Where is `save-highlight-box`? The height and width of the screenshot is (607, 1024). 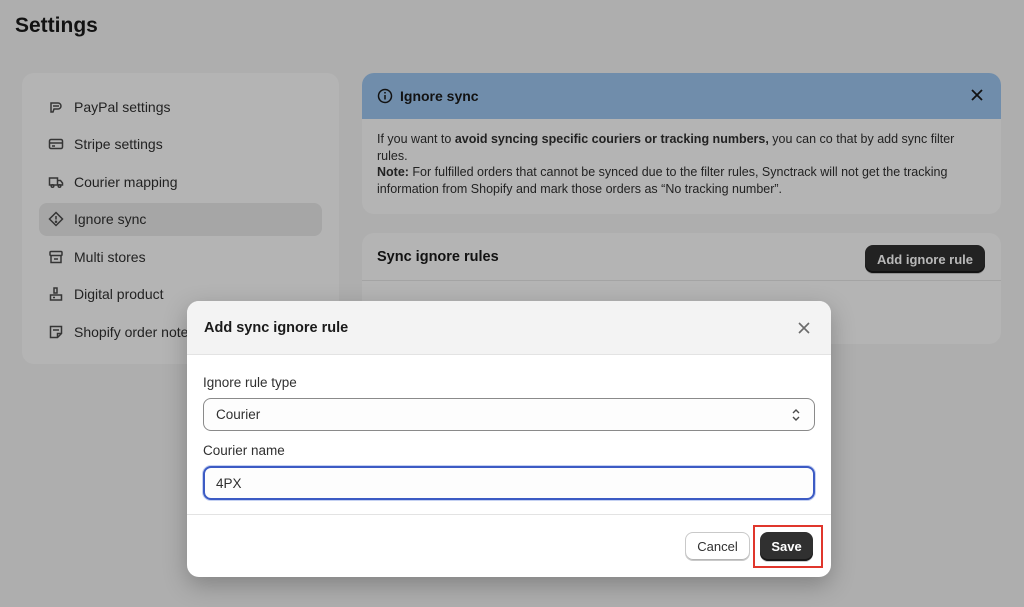 save-highlight-box is located at coordinates (788, 546).